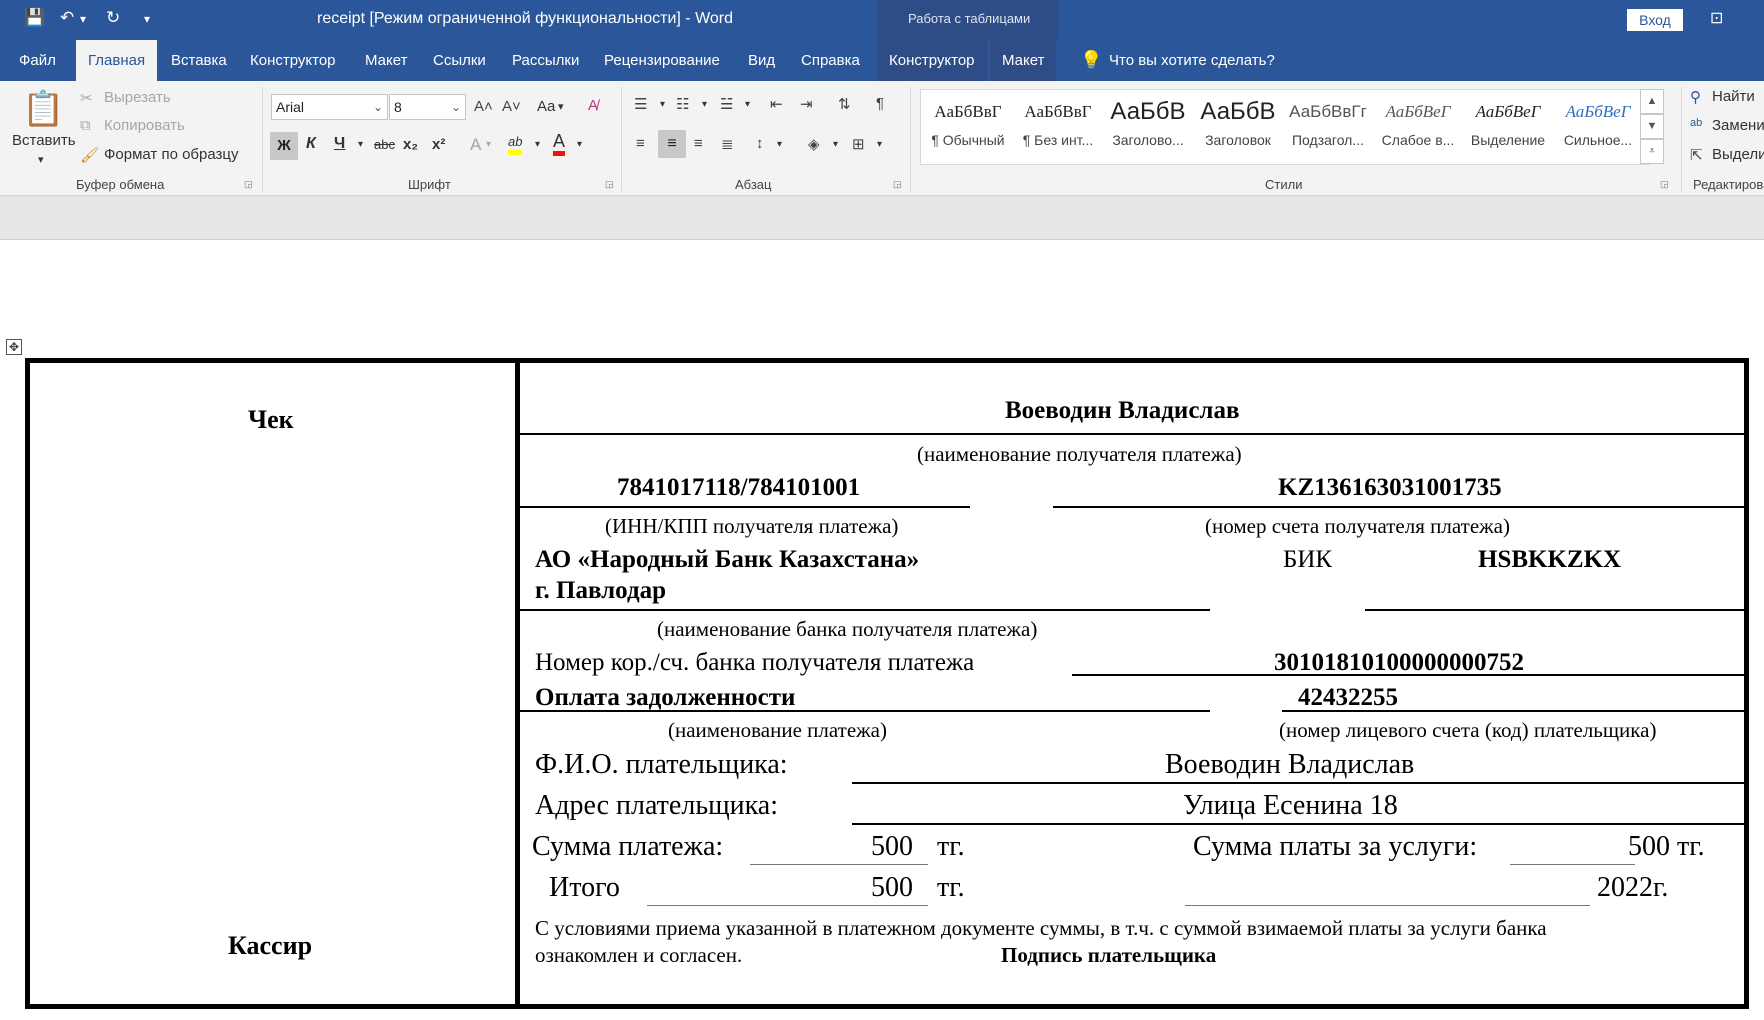  What do you see at coordinates (67, 18) in the screenshot?
I see `undo-icon: ↶` at bounding box center [67, 18].